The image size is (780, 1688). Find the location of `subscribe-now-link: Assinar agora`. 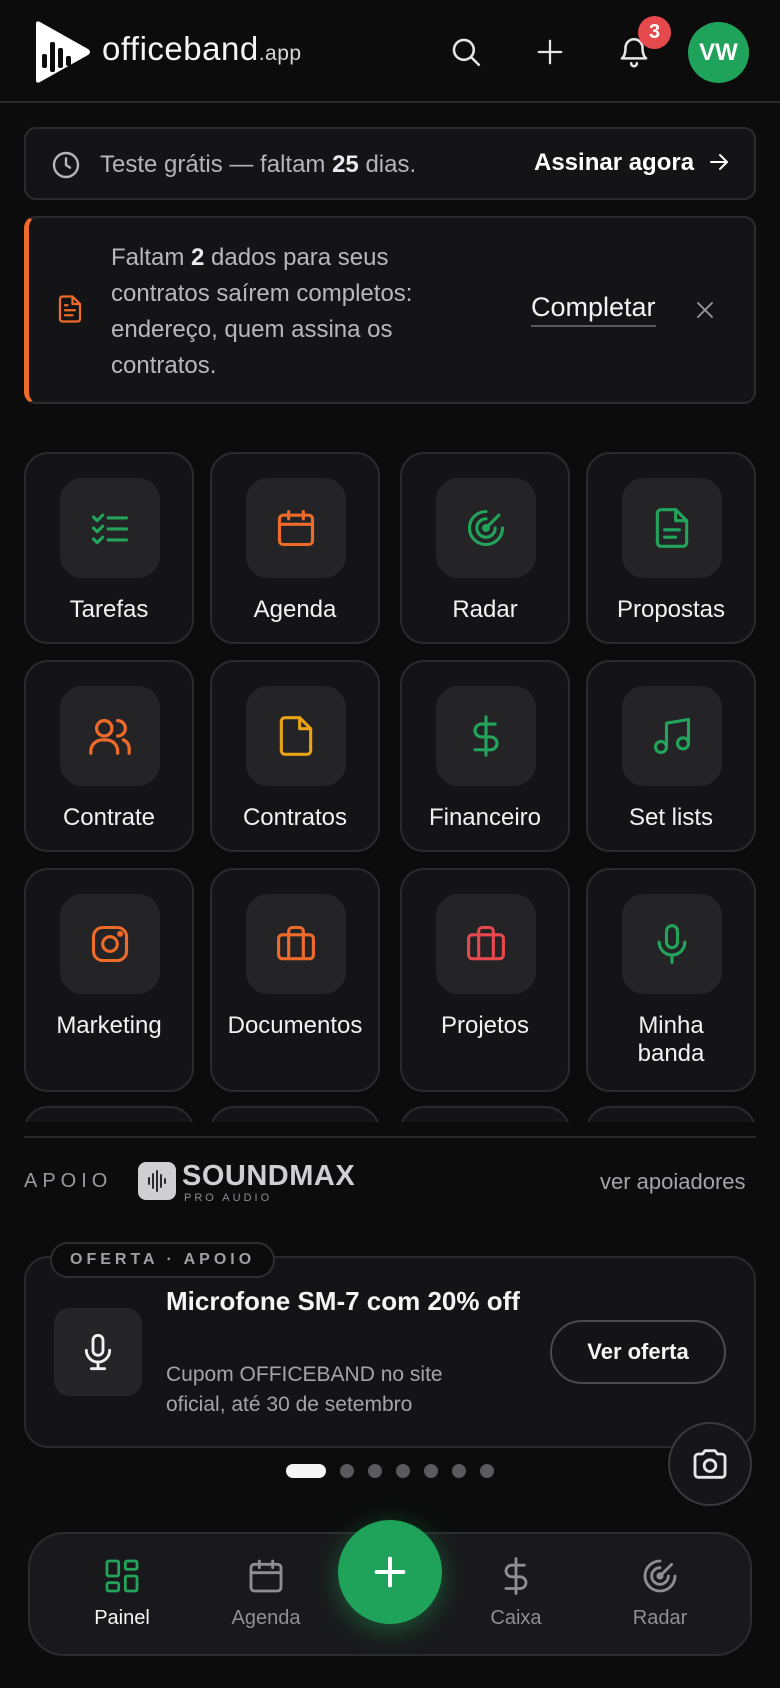

subscribe-now-link: Assinar agora is located at coordinates (632, 163).